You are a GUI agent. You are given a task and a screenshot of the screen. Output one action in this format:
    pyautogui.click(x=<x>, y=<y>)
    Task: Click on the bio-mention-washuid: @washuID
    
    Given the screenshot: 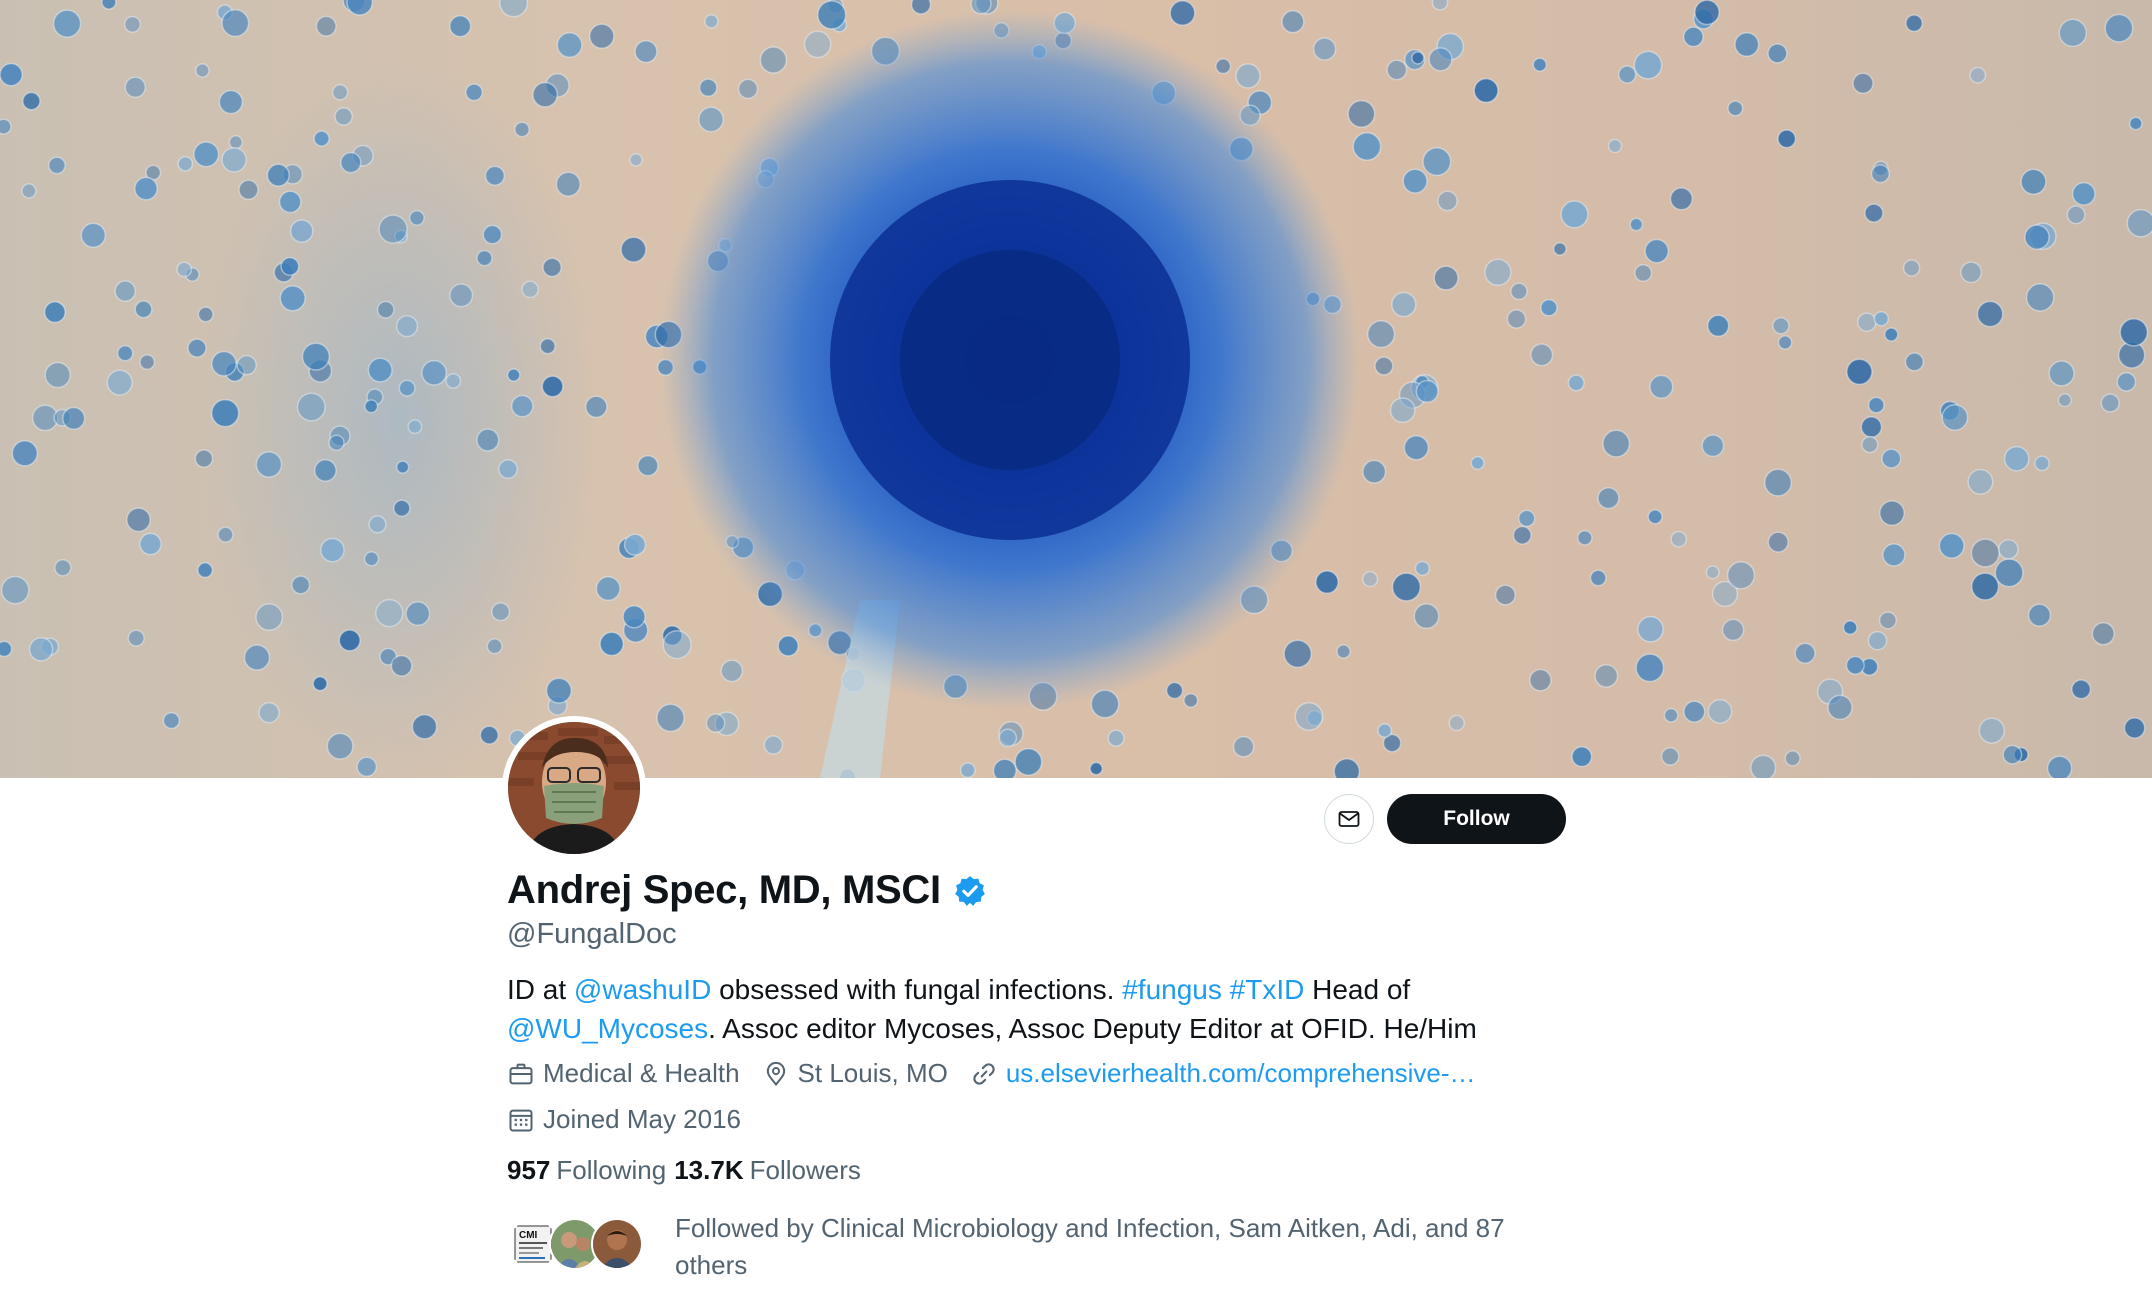 What is the action you would take?
    pyautogui.click(x=642, y=989)
    